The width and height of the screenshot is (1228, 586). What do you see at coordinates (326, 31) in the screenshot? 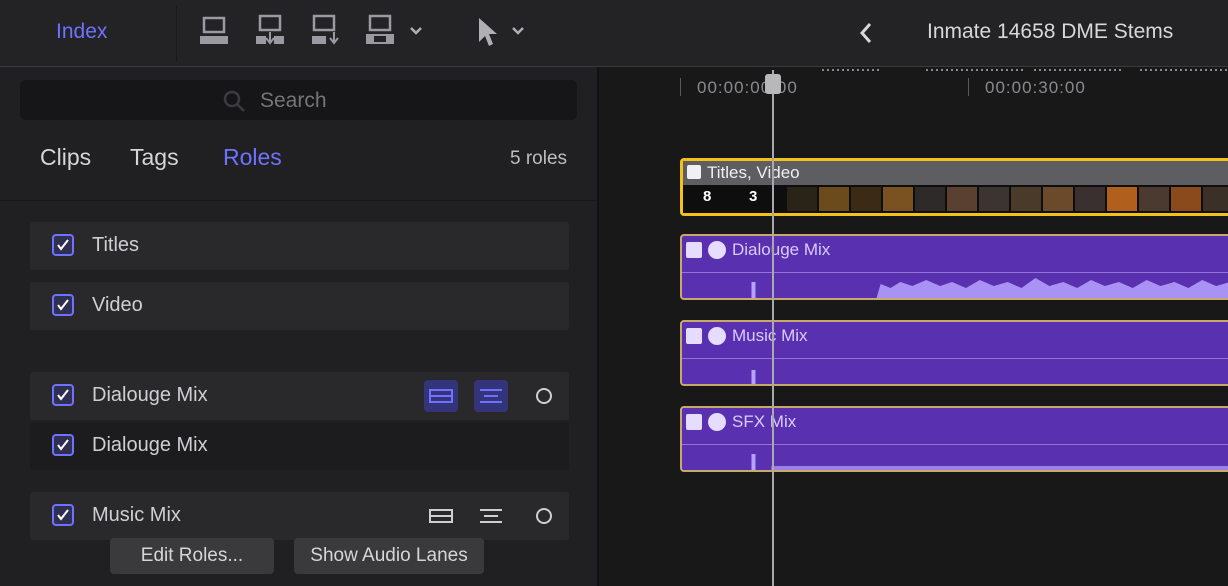
I see `append-clip-icon` at bounding box center [326, 31].